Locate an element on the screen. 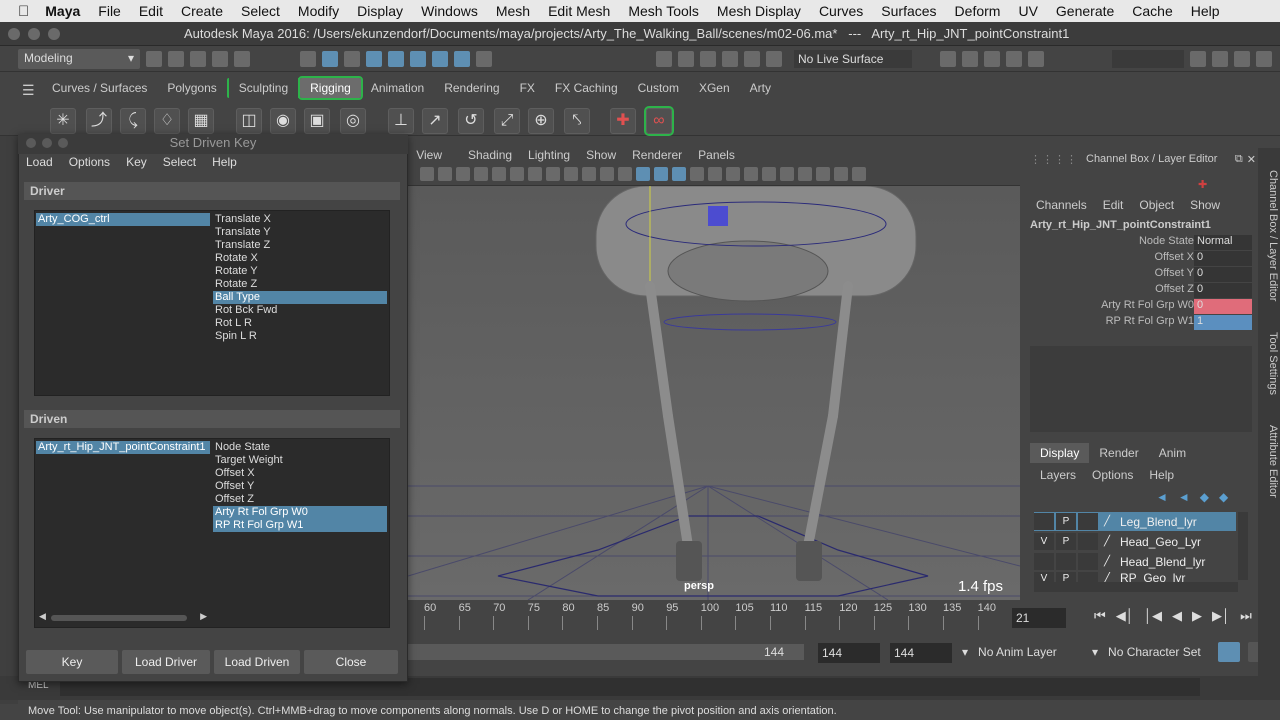  snap-live-icon is located at coordinates (774, 59).